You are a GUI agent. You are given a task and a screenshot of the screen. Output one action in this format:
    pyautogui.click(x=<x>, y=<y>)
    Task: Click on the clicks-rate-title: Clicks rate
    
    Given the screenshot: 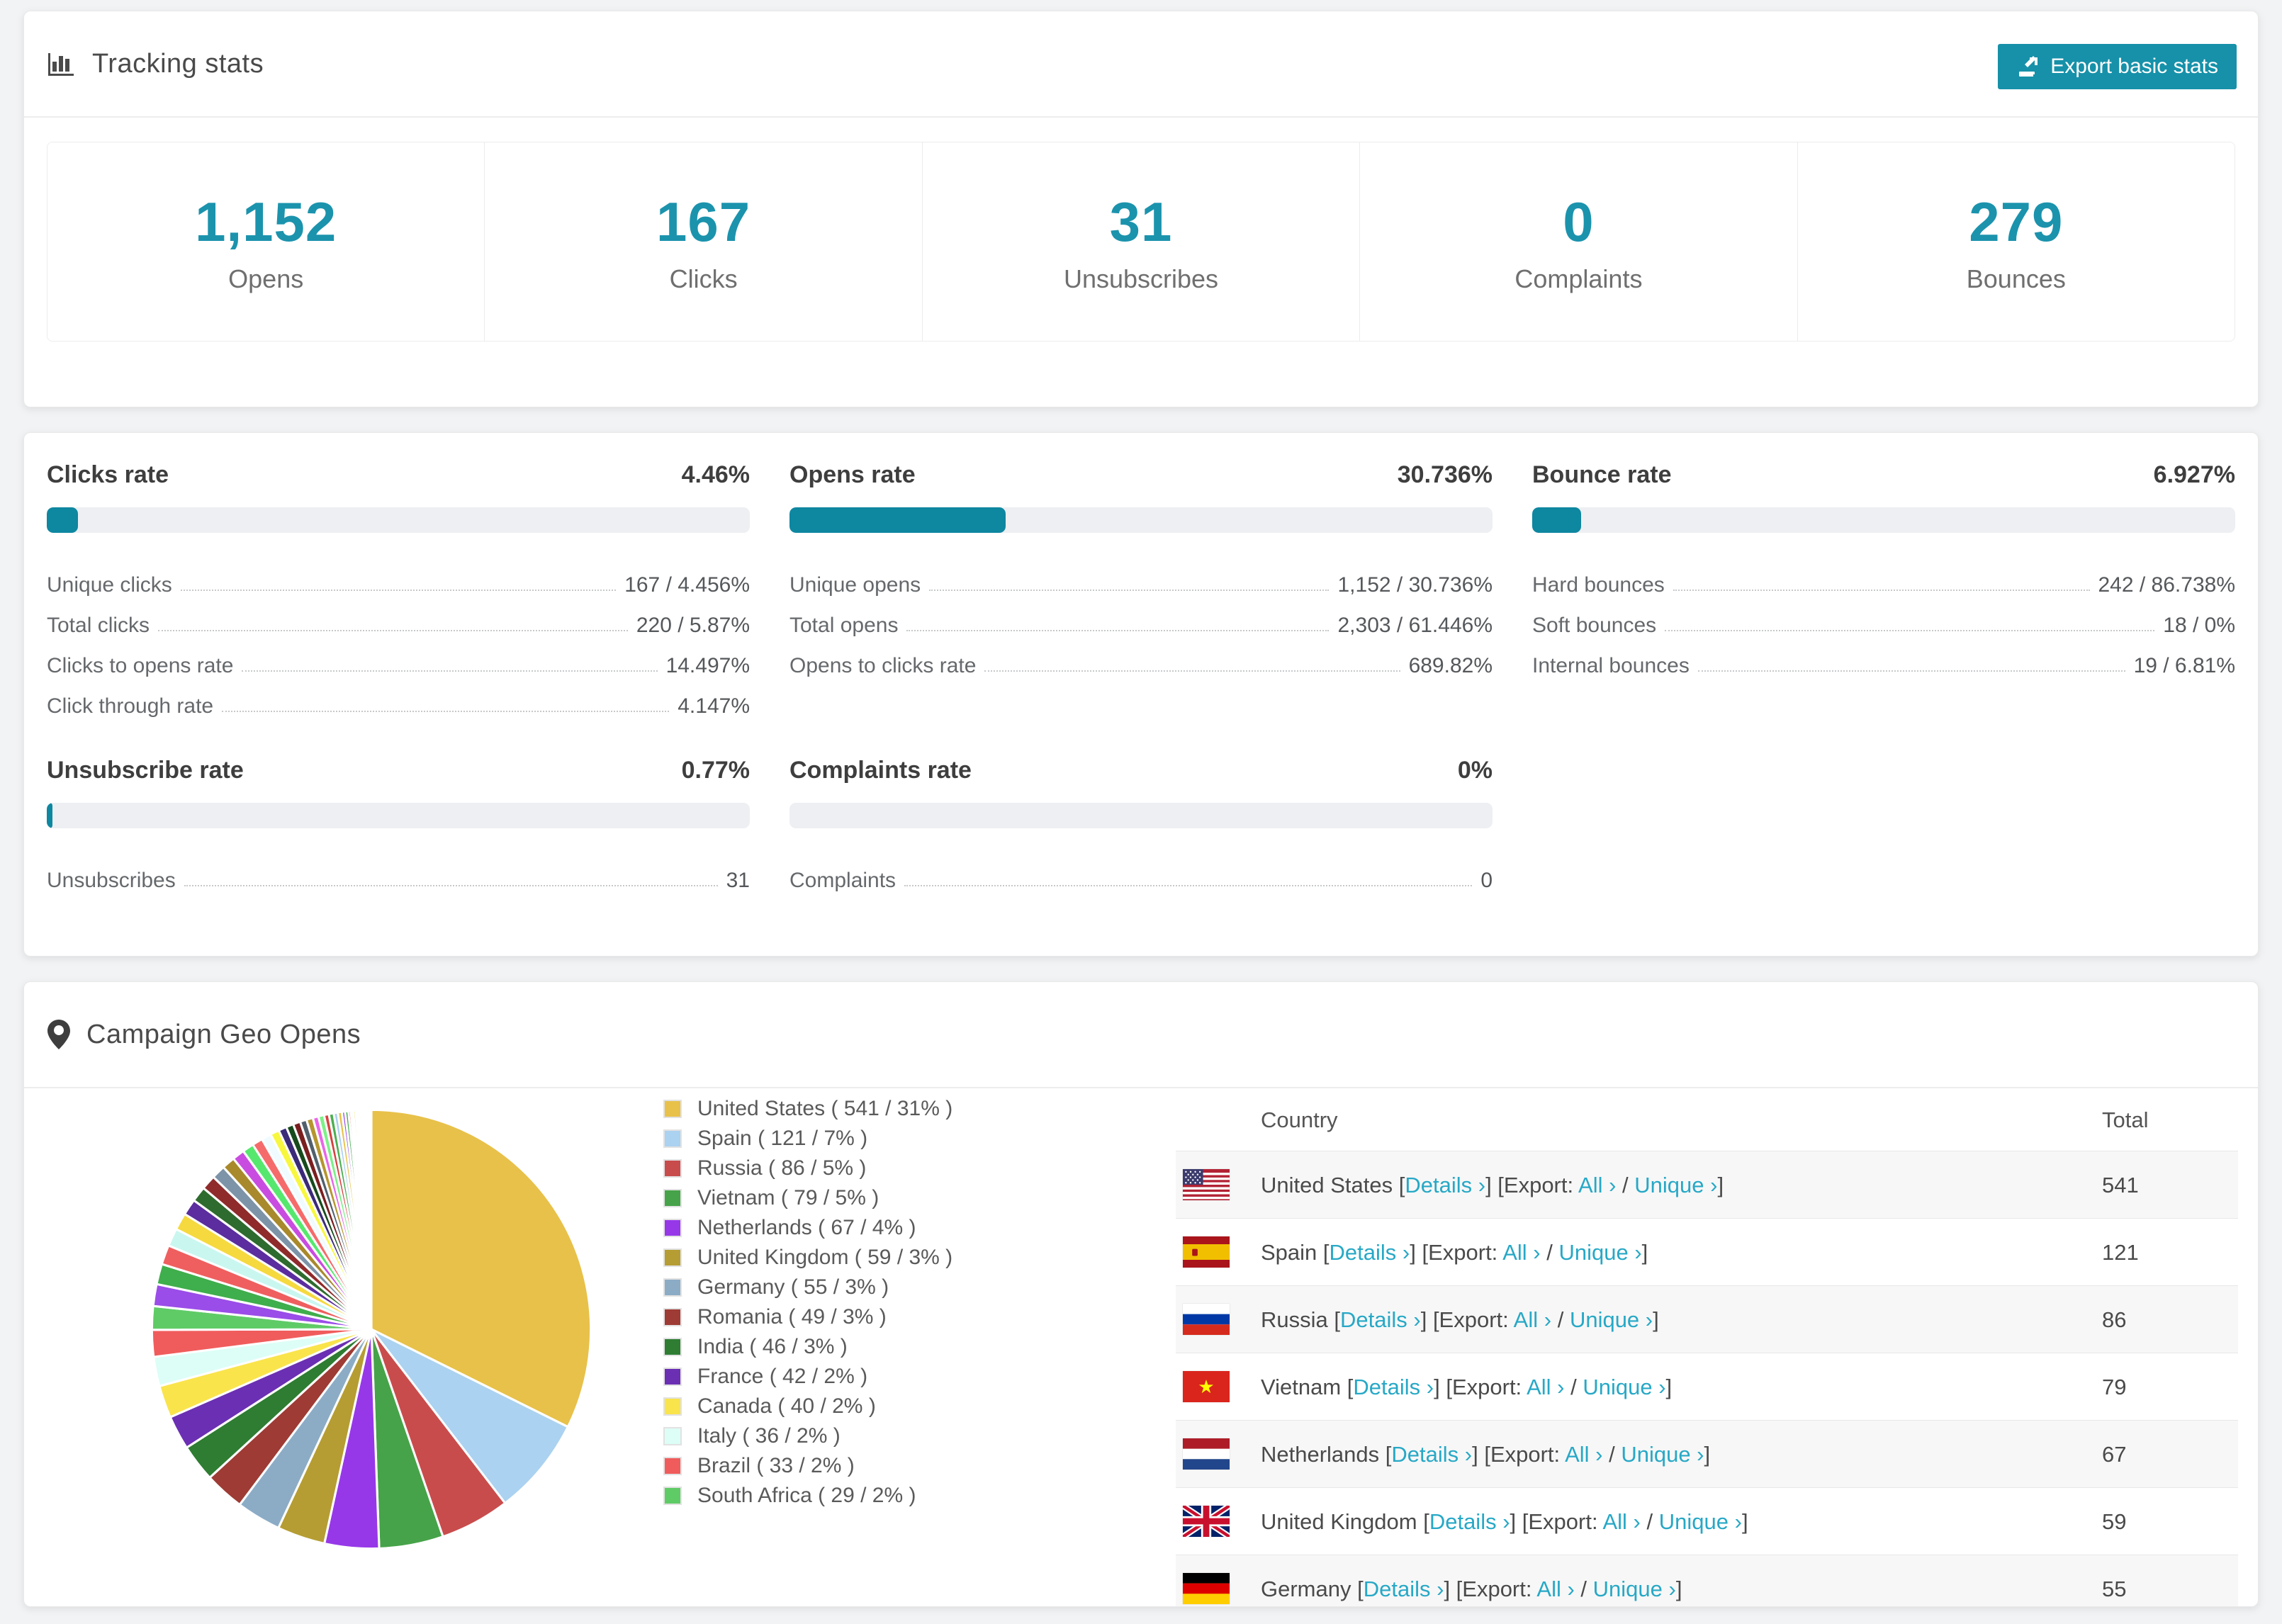 What is the action you would take?
    pyautogui.click(x=108, y=475)
    